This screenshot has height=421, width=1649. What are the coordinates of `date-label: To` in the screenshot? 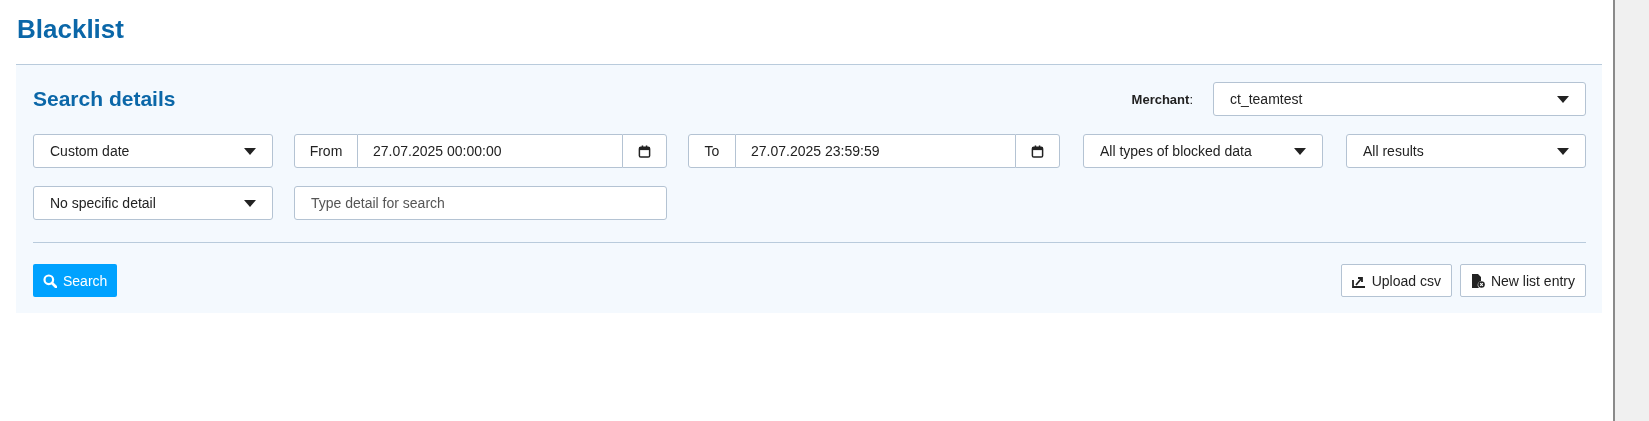 It's located at (712, 151).